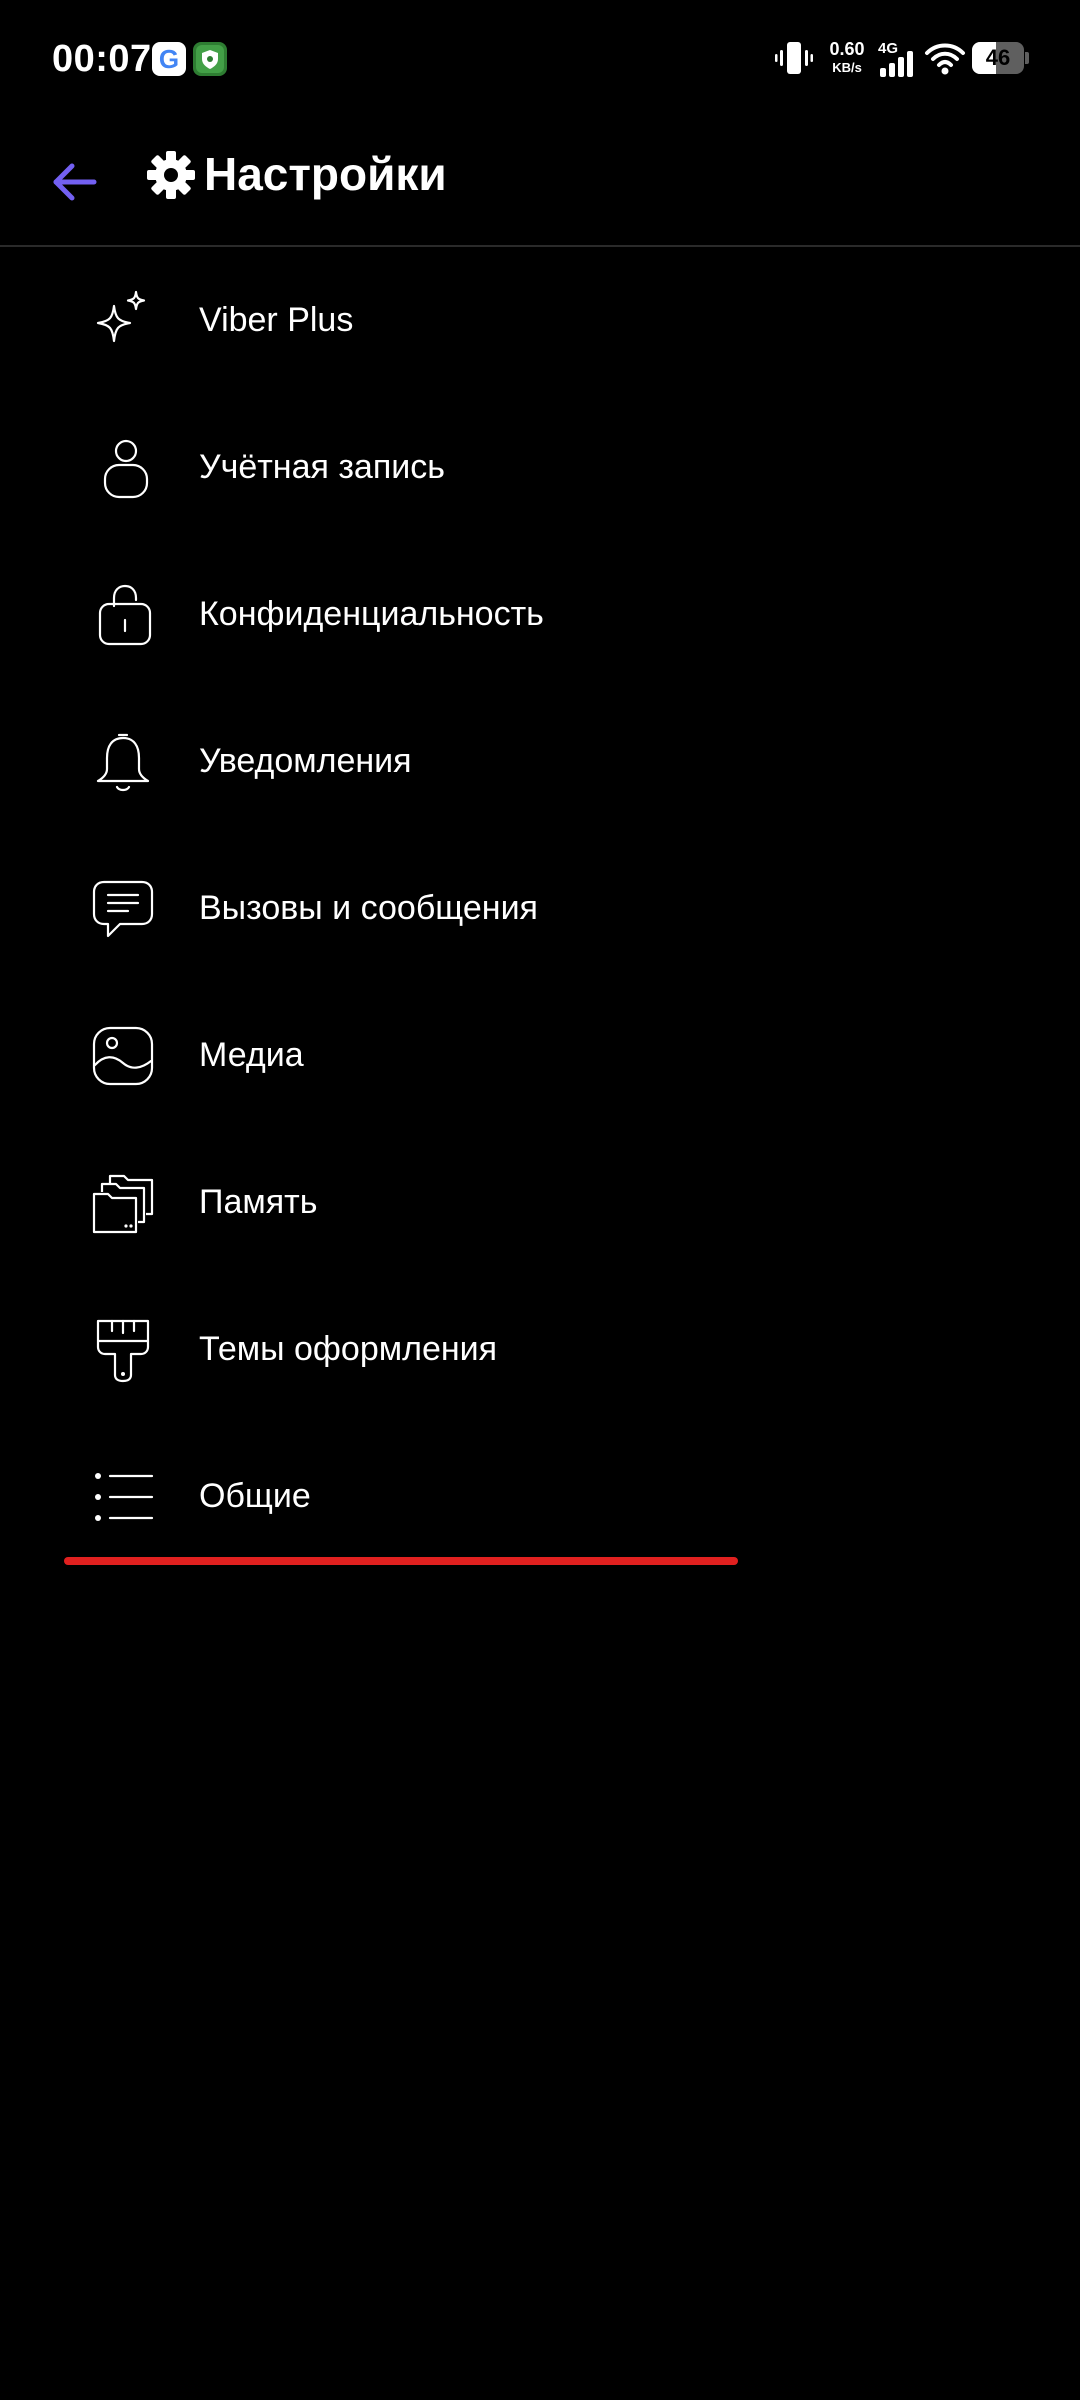 The width and height of the screenshot is (1080, 2400). Describe the element at coordinates (123, 909) in the screenshot. I see `chat-bubble-icon` at that location.